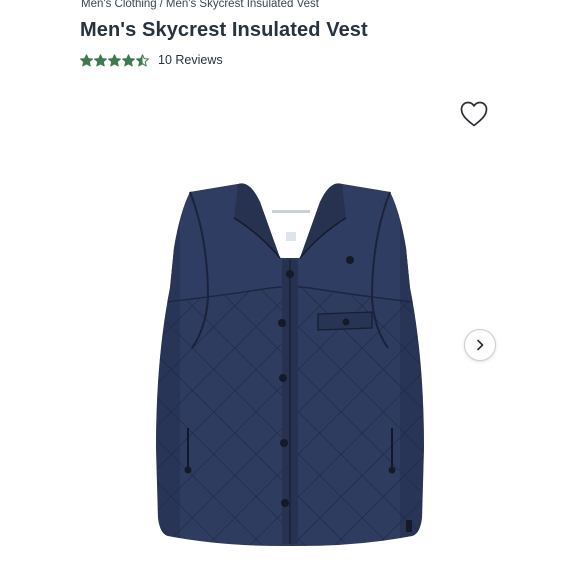 This screenshot has width=580, height=580. I want to click on rating-stars, so click(114, 60).